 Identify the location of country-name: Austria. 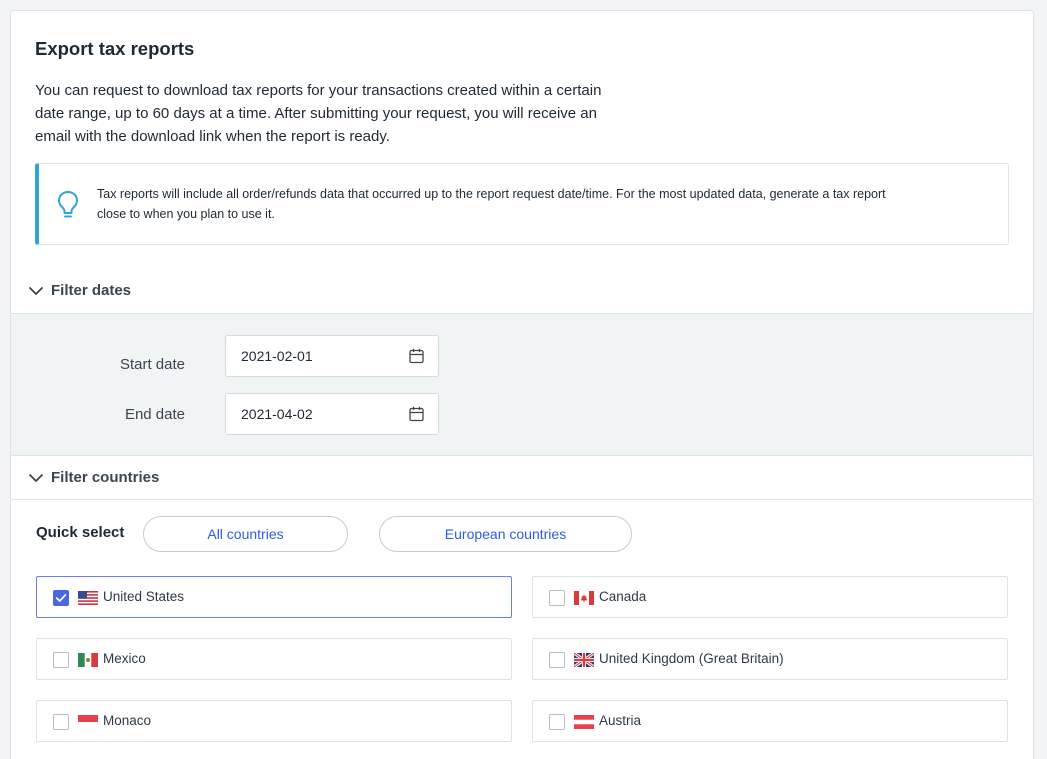
(620, 720).